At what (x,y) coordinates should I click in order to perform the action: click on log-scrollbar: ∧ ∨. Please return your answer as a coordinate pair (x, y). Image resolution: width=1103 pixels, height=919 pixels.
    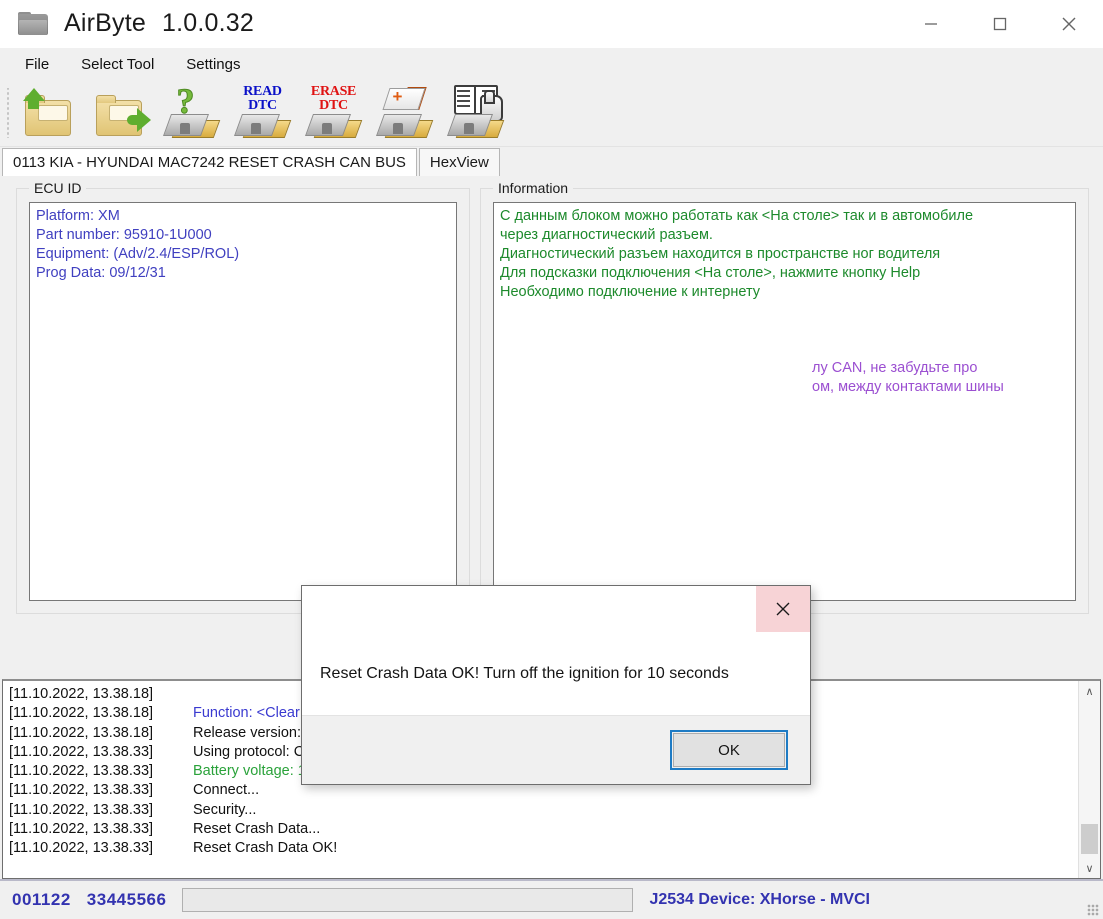
    Looking at the image, I should click on (1089, 779).